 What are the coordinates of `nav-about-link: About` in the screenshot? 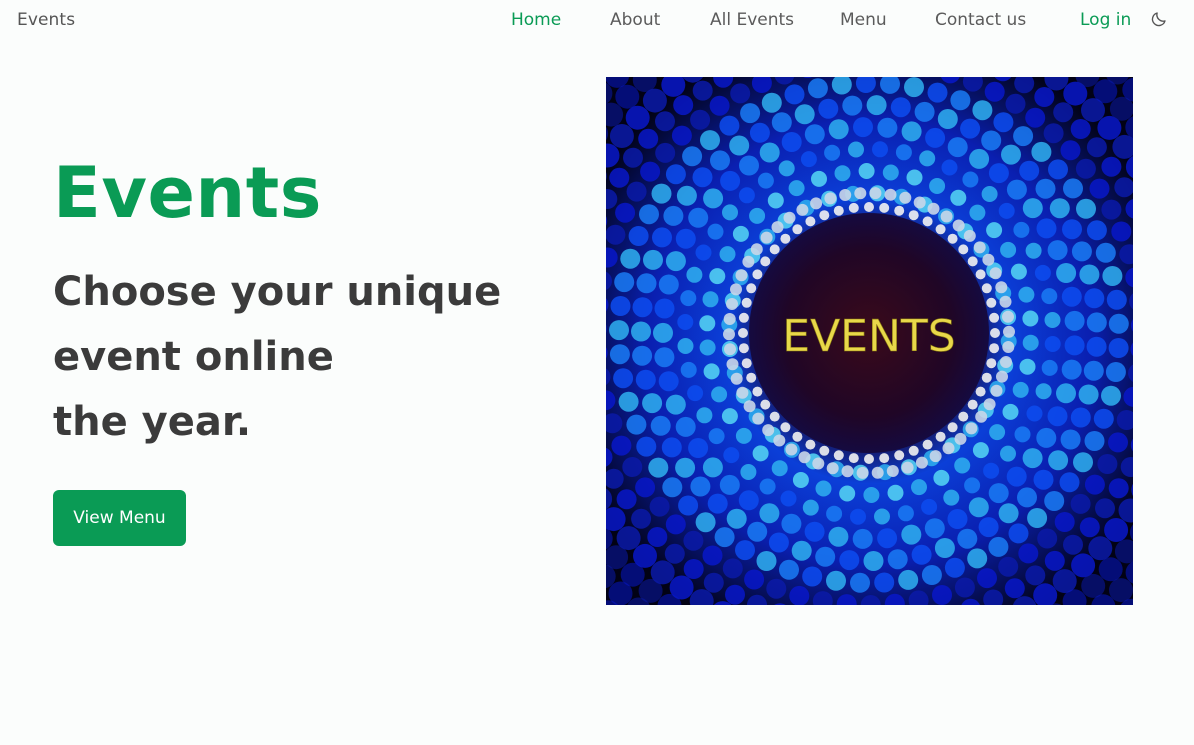 It's located at (635, 20).